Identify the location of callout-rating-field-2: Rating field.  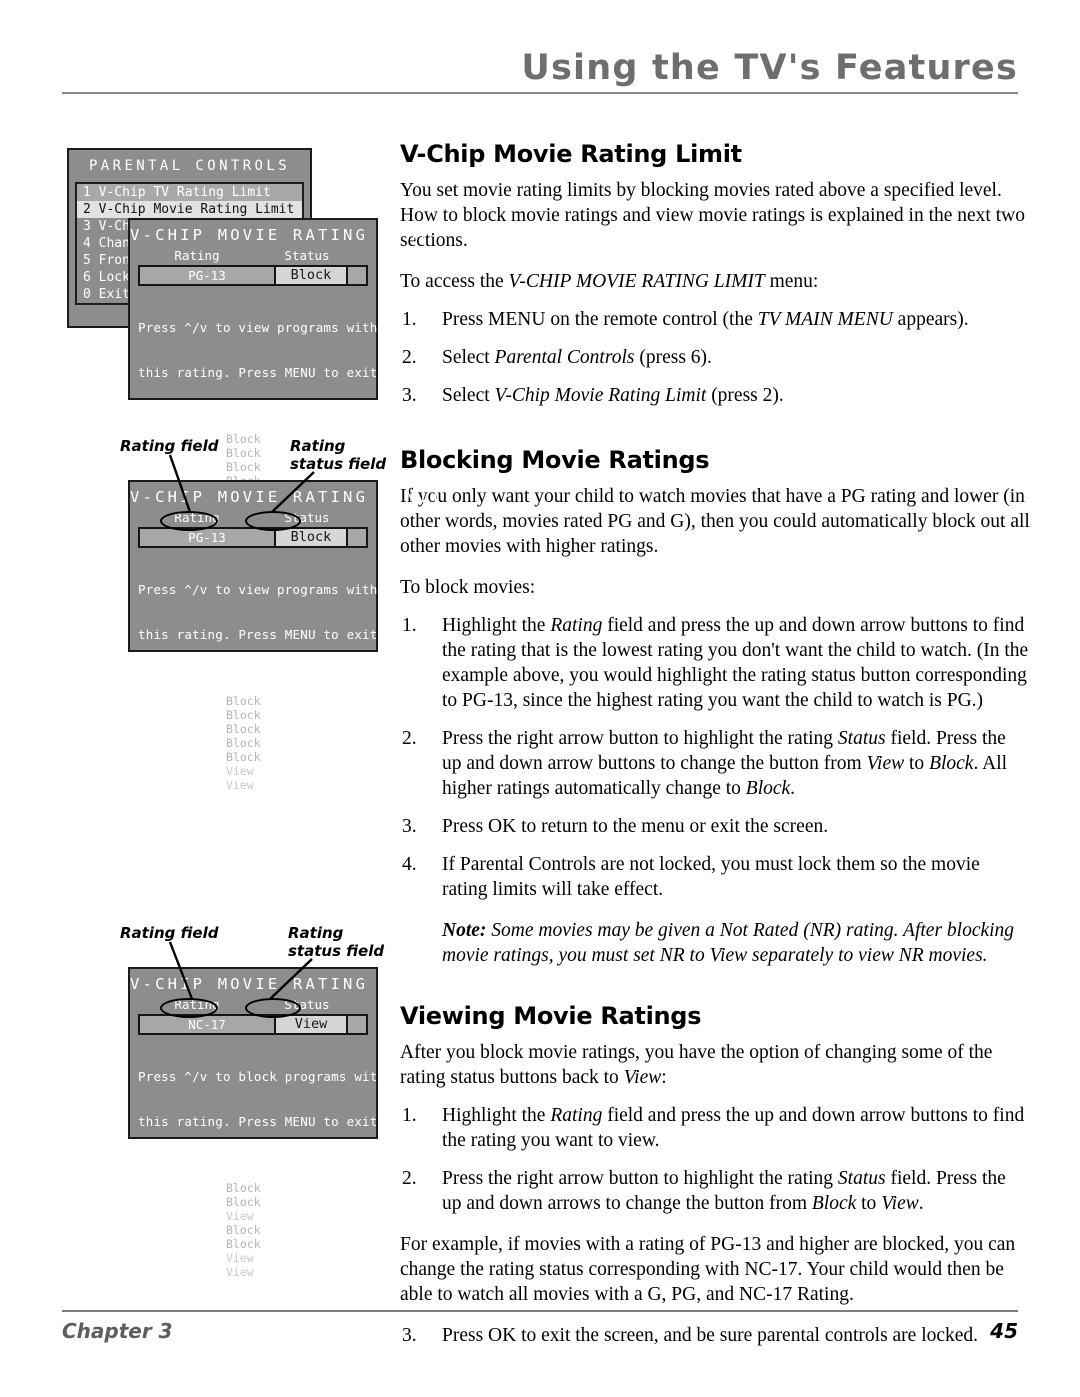
(169, 933).